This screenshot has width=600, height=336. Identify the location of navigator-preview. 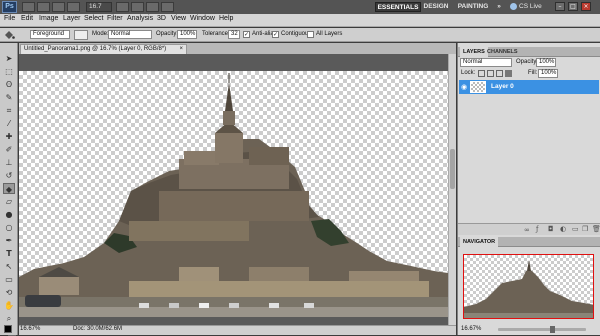
(528, 286).